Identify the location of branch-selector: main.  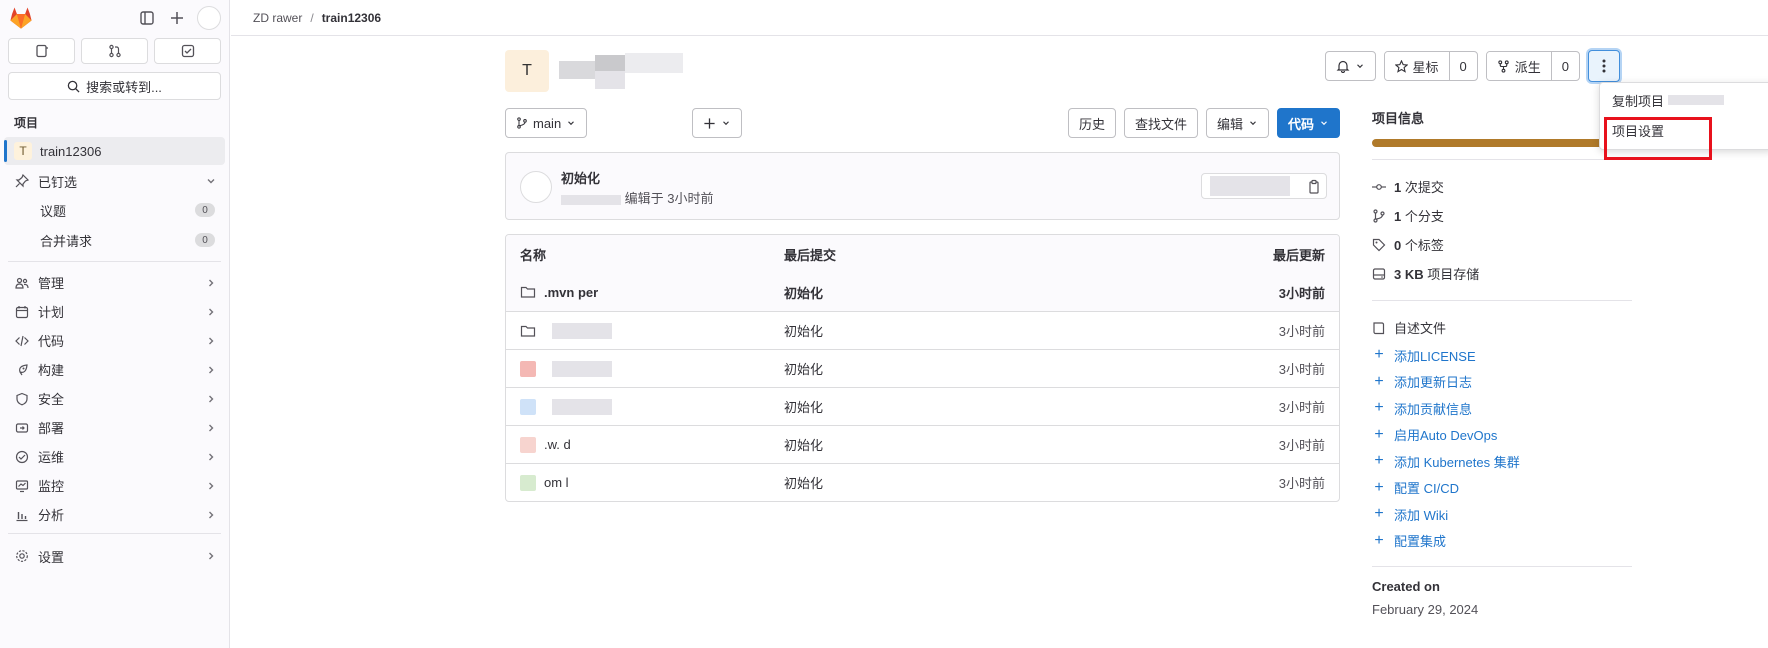
(546, 123).